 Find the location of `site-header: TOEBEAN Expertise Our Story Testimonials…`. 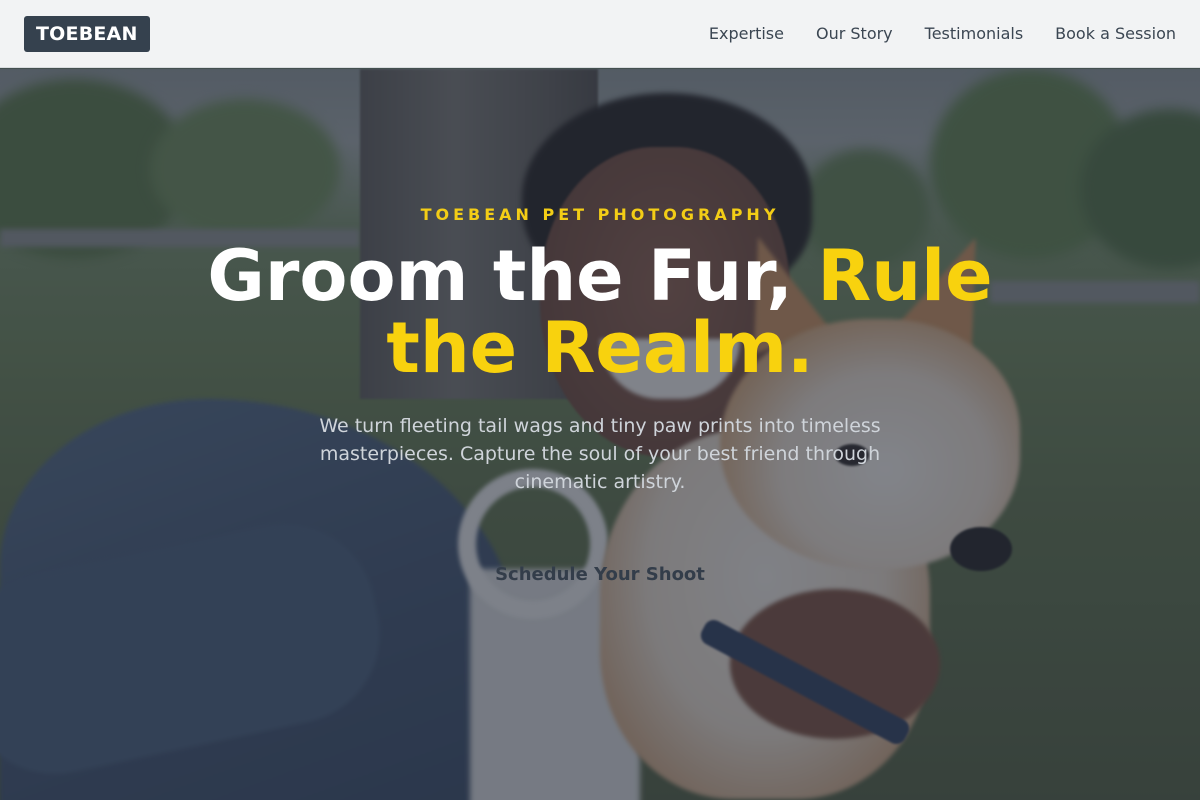

site-header: TOEBEAN Expertise Our Story Testimonials… is located at coordinates (600, 34).